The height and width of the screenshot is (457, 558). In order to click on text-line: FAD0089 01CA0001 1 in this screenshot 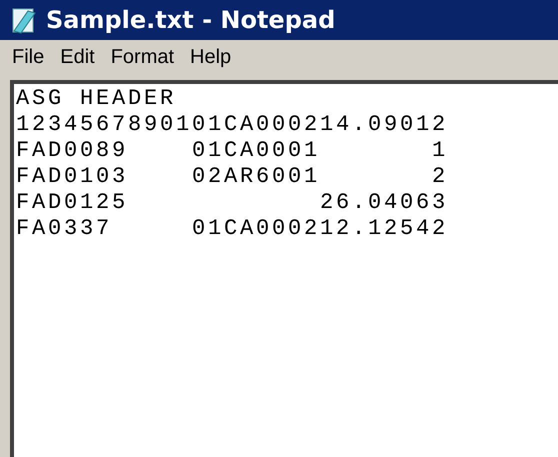, I will do `click(232, 151)`.